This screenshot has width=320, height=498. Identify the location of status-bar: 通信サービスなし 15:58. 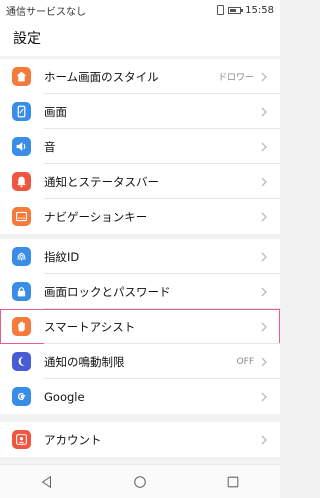
(140, 10).